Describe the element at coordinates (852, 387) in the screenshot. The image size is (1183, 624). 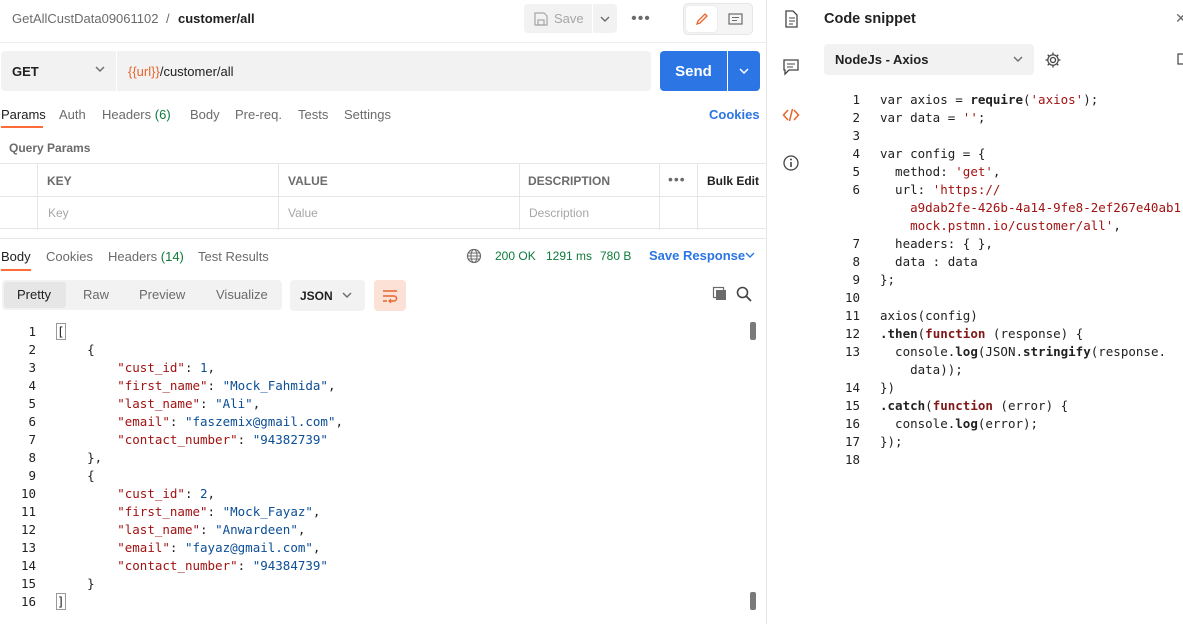
I see `line-number: 14` at that location.